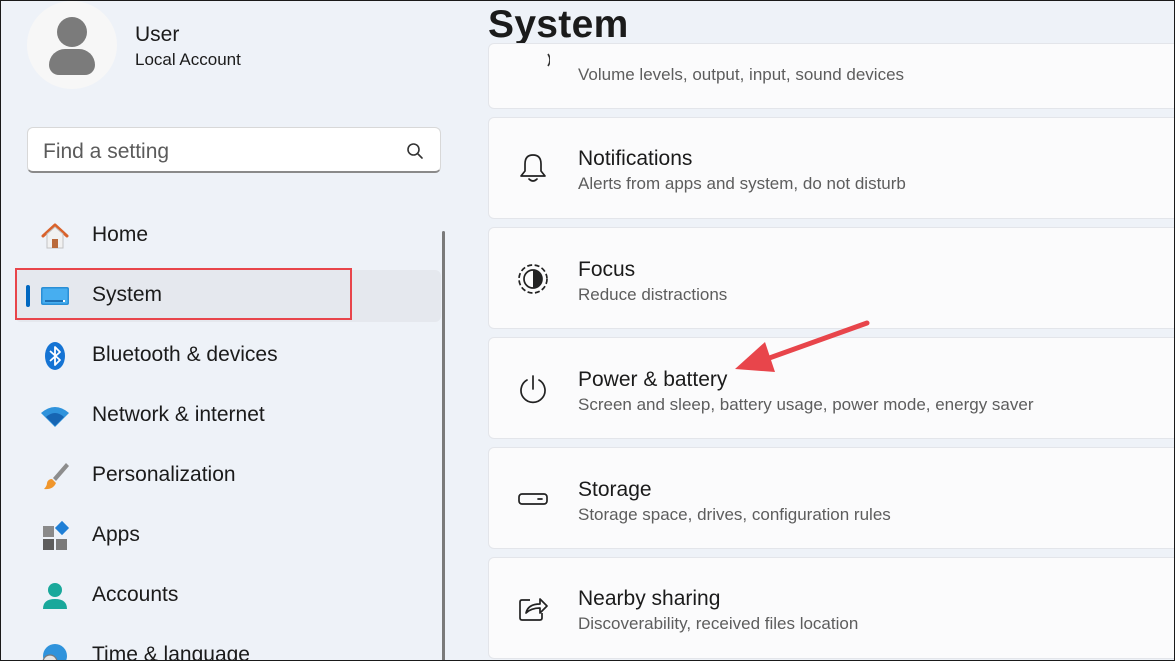 The height and width of the screenshot is (661, 1175). What do you see at coordinates (164, 474) in the screenshot?
I see `sidebar-item-label: Personalization` at bounding box center [164, 474].